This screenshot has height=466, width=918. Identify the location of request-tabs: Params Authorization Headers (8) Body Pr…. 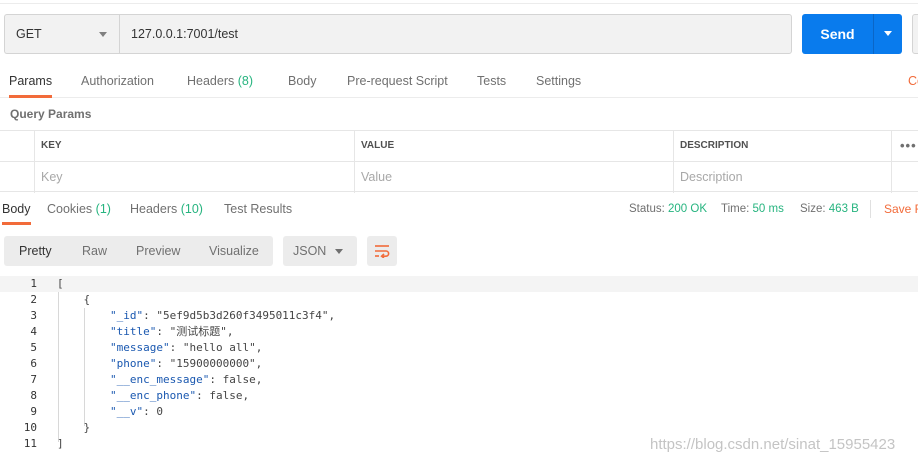
(459, 81).